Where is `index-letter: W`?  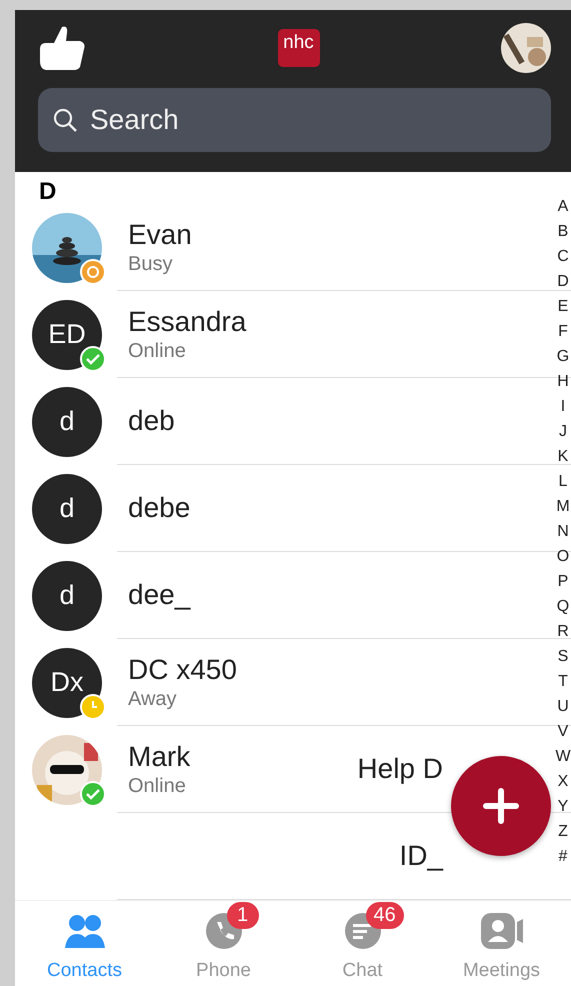
index-letter: W is located at coordinates (563, 757).